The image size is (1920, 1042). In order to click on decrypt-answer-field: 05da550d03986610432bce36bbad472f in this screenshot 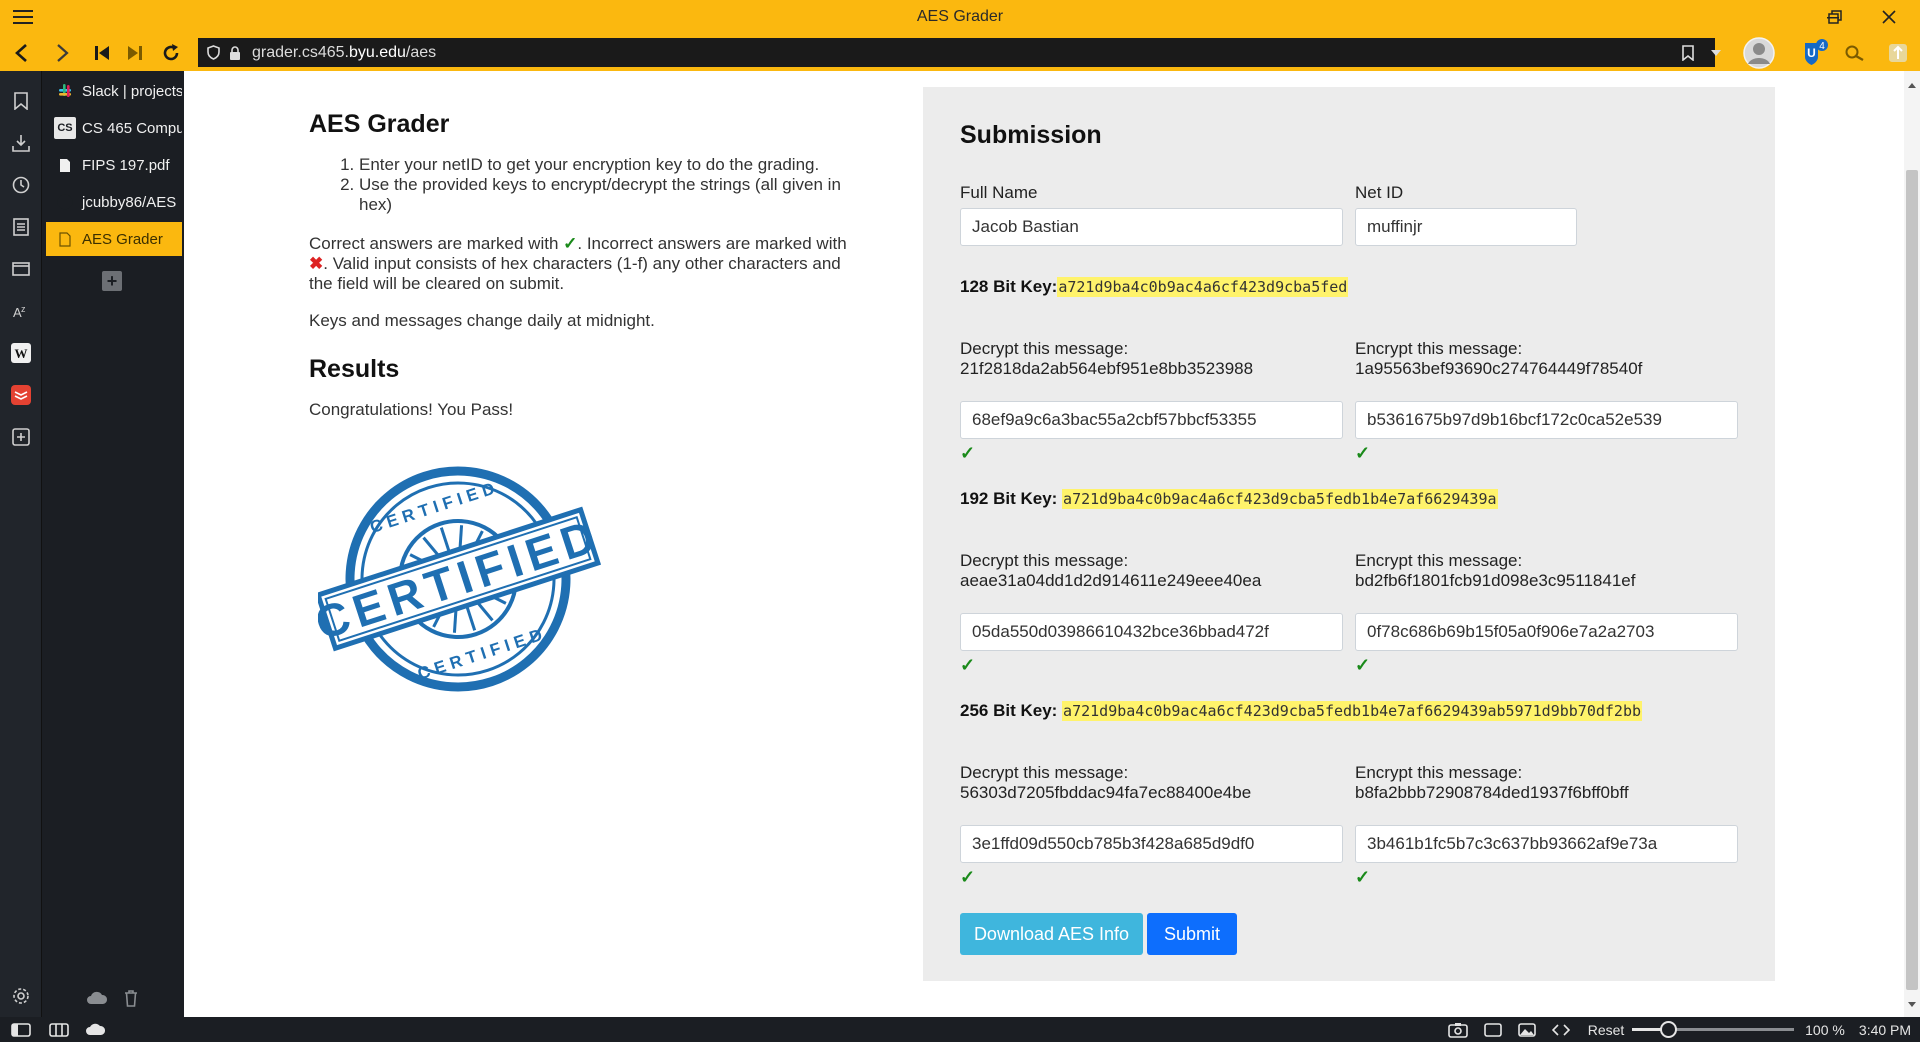, I will do `click(1151, 632)`.